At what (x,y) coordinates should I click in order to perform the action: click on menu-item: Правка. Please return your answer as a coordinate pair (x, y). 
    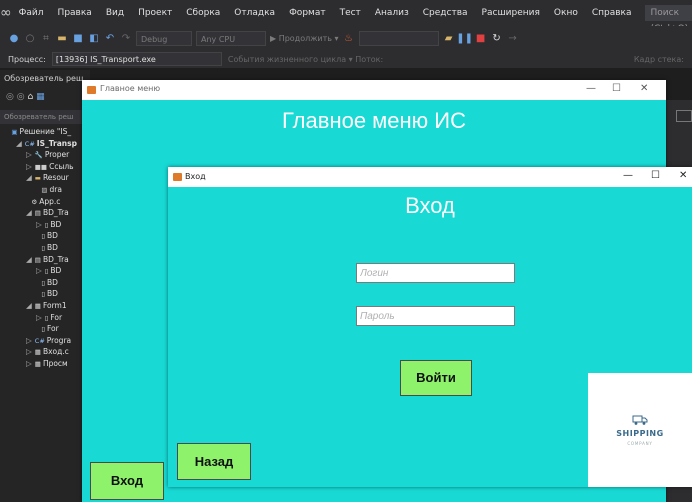
    Looking at the image, I should click on (75, 13).